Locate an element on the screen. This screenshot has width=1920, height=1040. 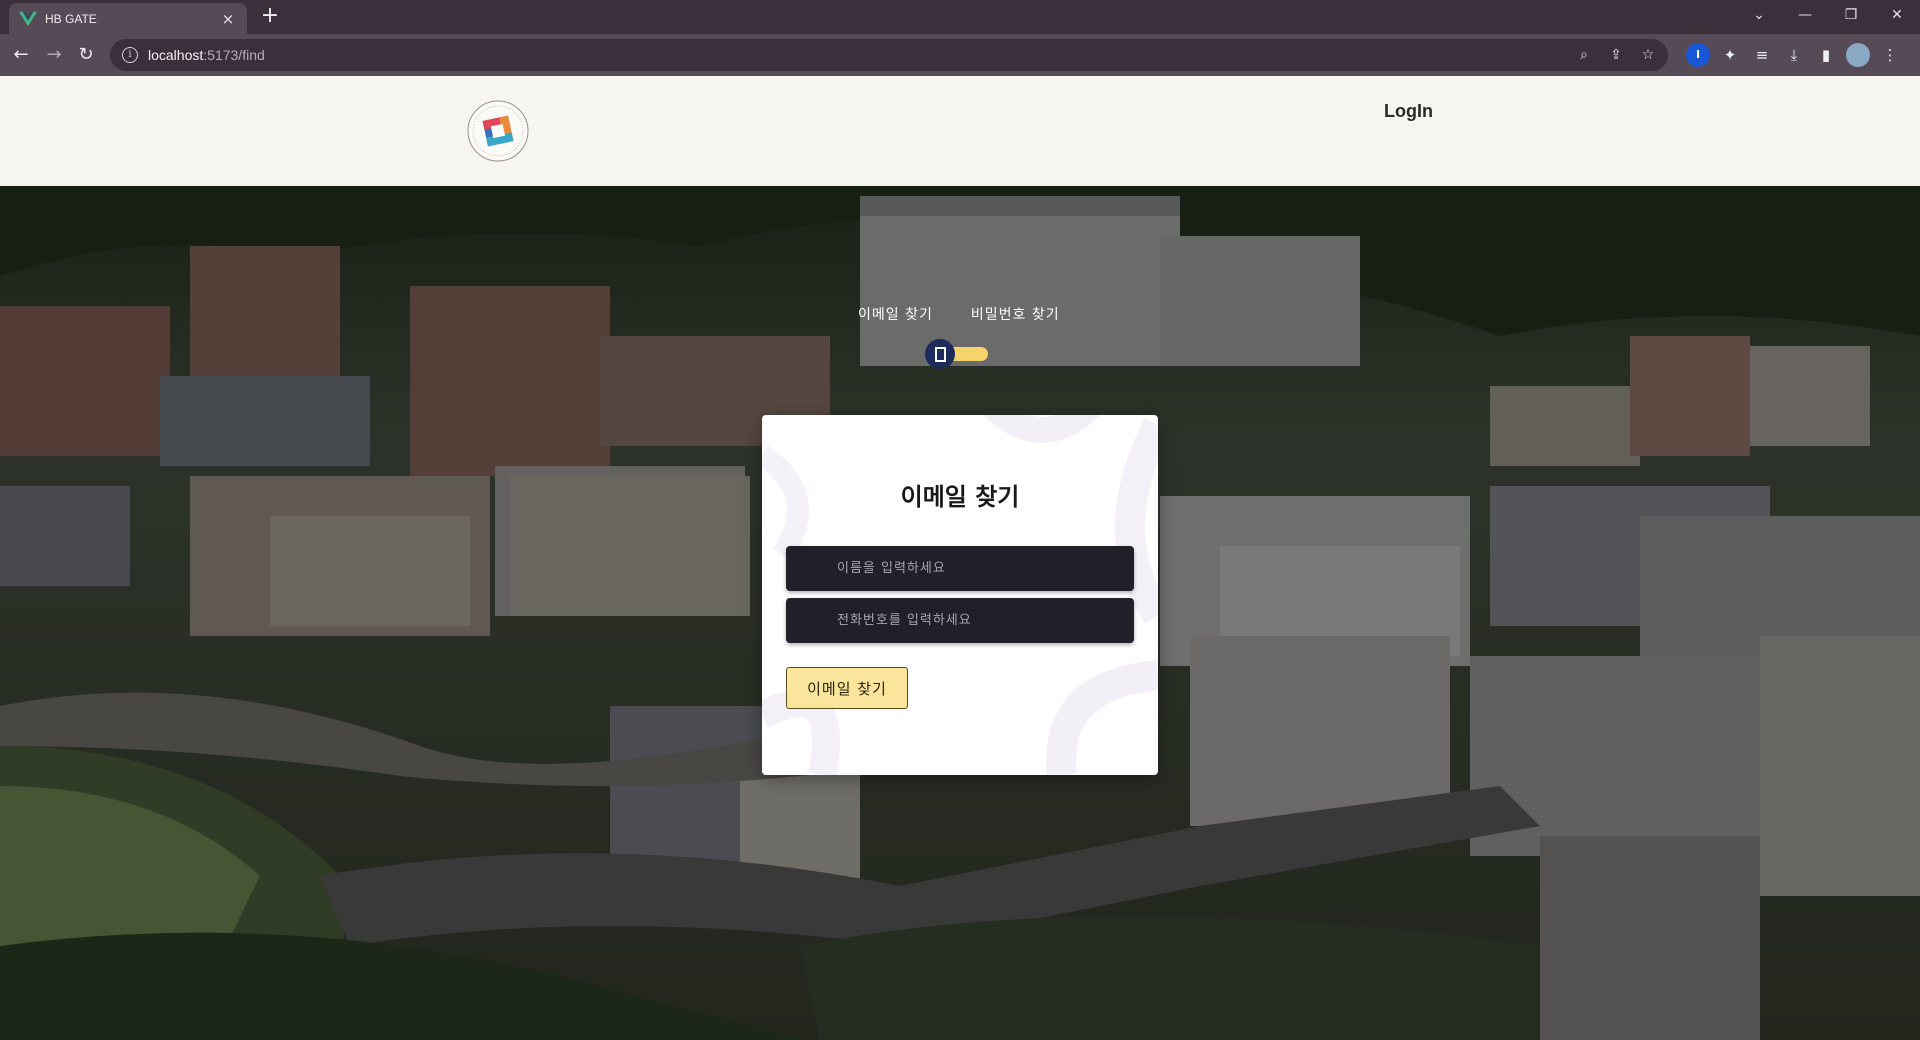
card-decoration is located at coordinates (960, 595).